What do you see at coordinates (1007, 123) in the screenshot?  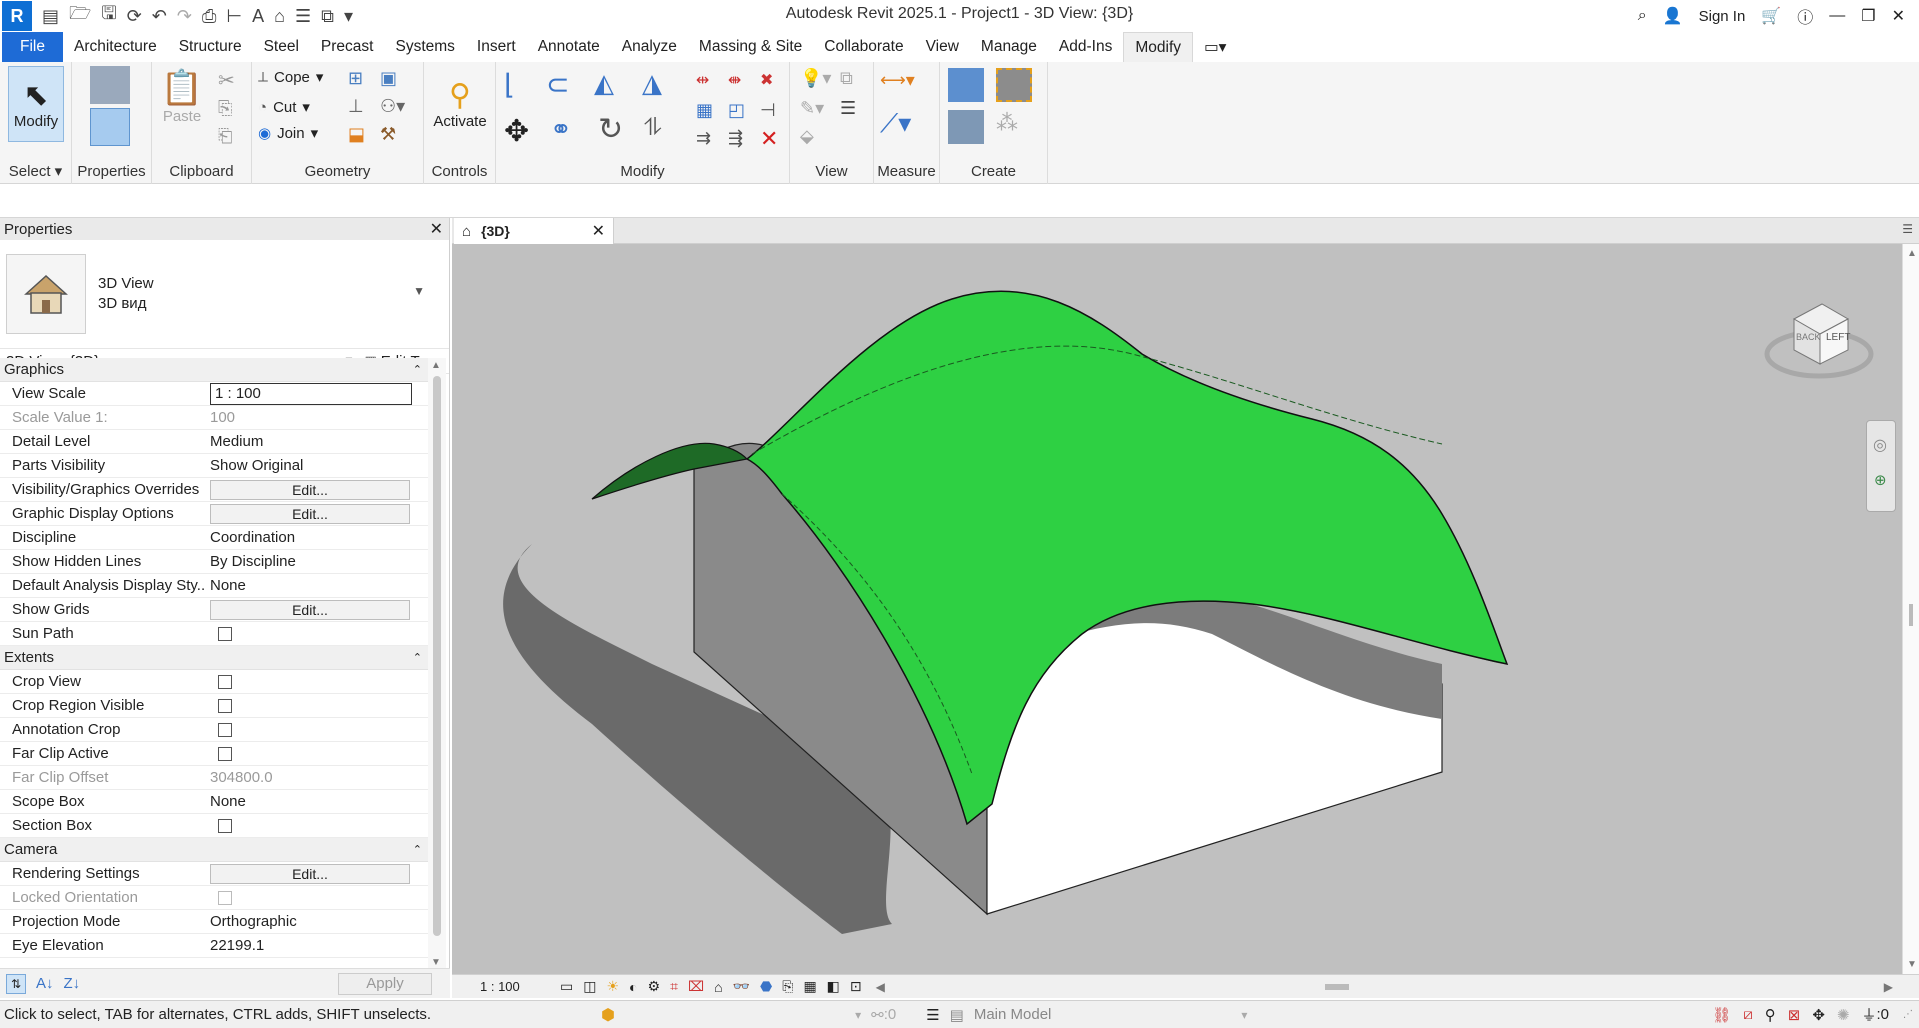 I see `create-group-icon: ⁂` at bounding box center [1007, 123].